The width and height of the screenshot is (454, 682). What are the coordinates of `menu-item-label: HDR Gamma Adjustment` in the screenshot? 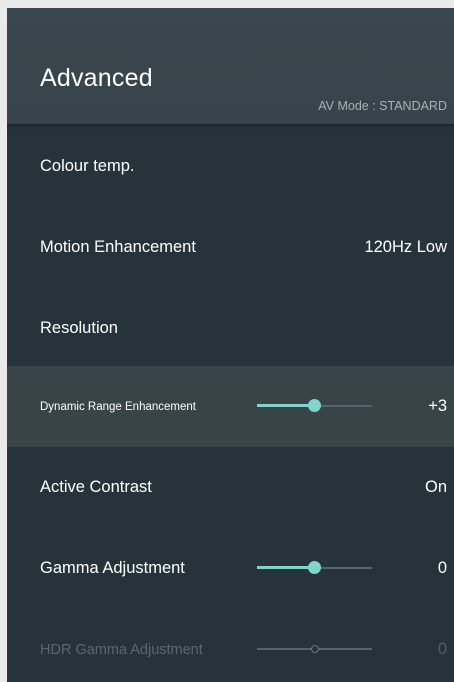 It's located at (121, 649).